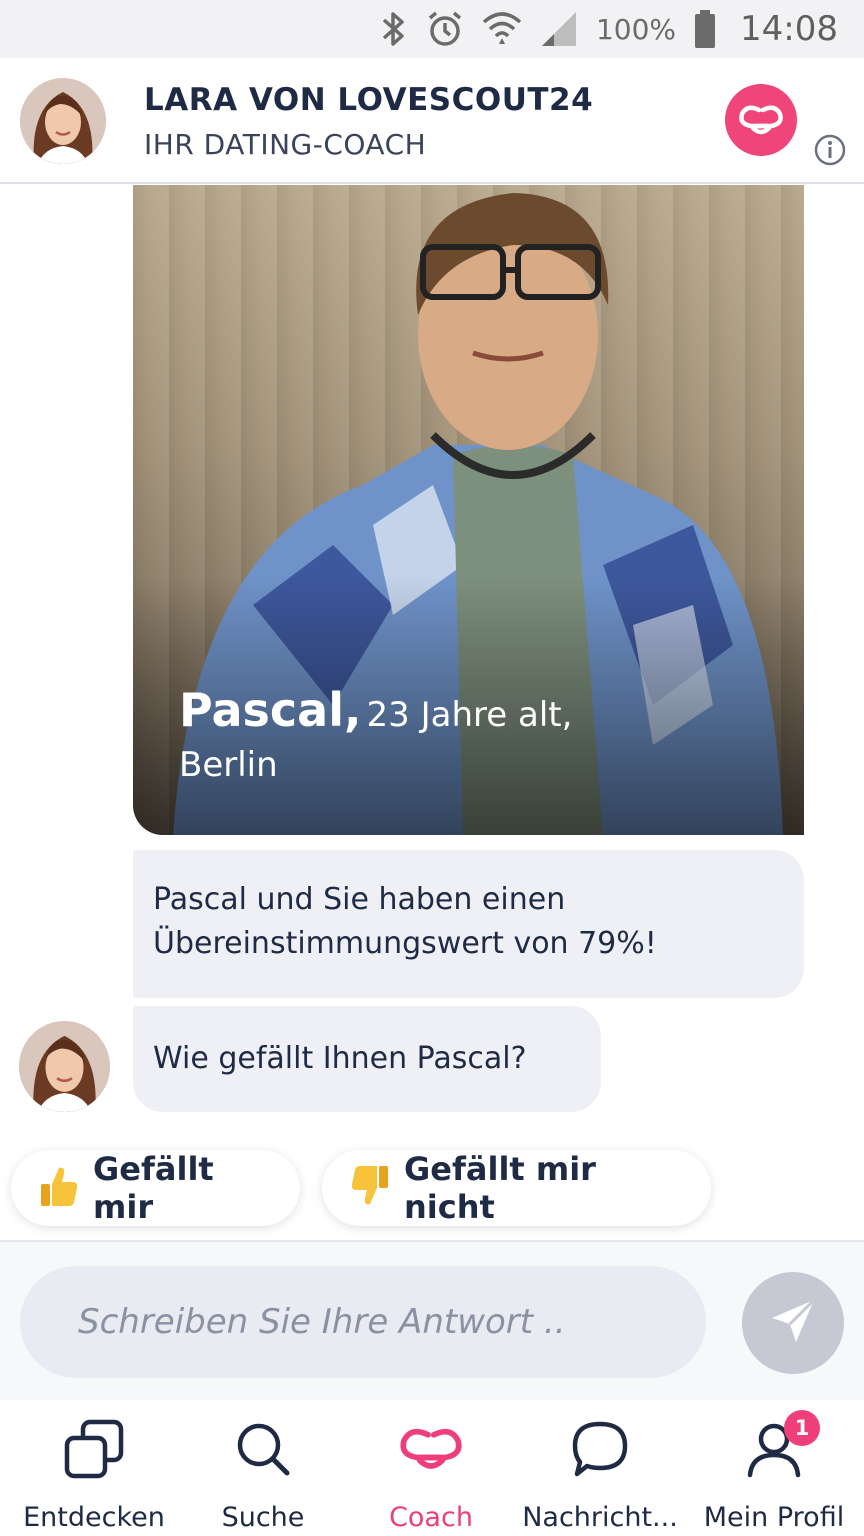 This screenshot has height=1536, width=864. I want to click on profile-age: 23 Jahre alt,, so click(469, 715).